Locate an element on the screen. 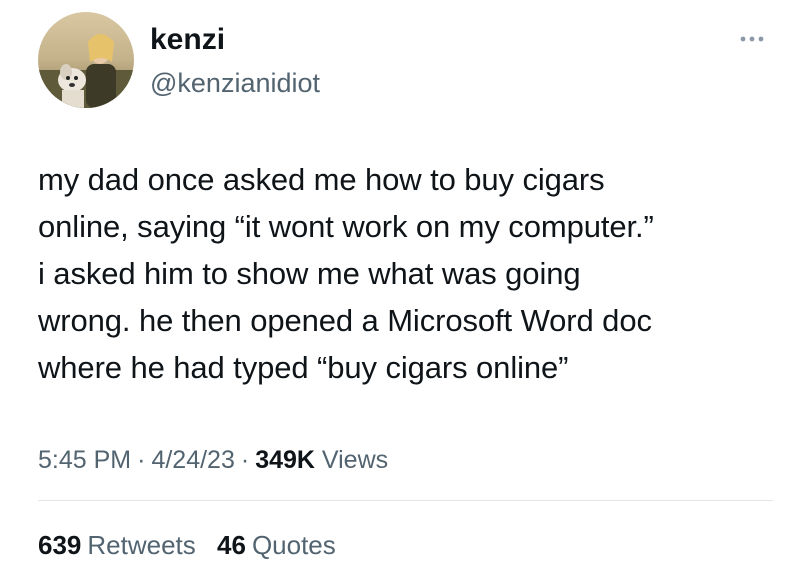  views-label: Views is located at coordinates (355, 460).